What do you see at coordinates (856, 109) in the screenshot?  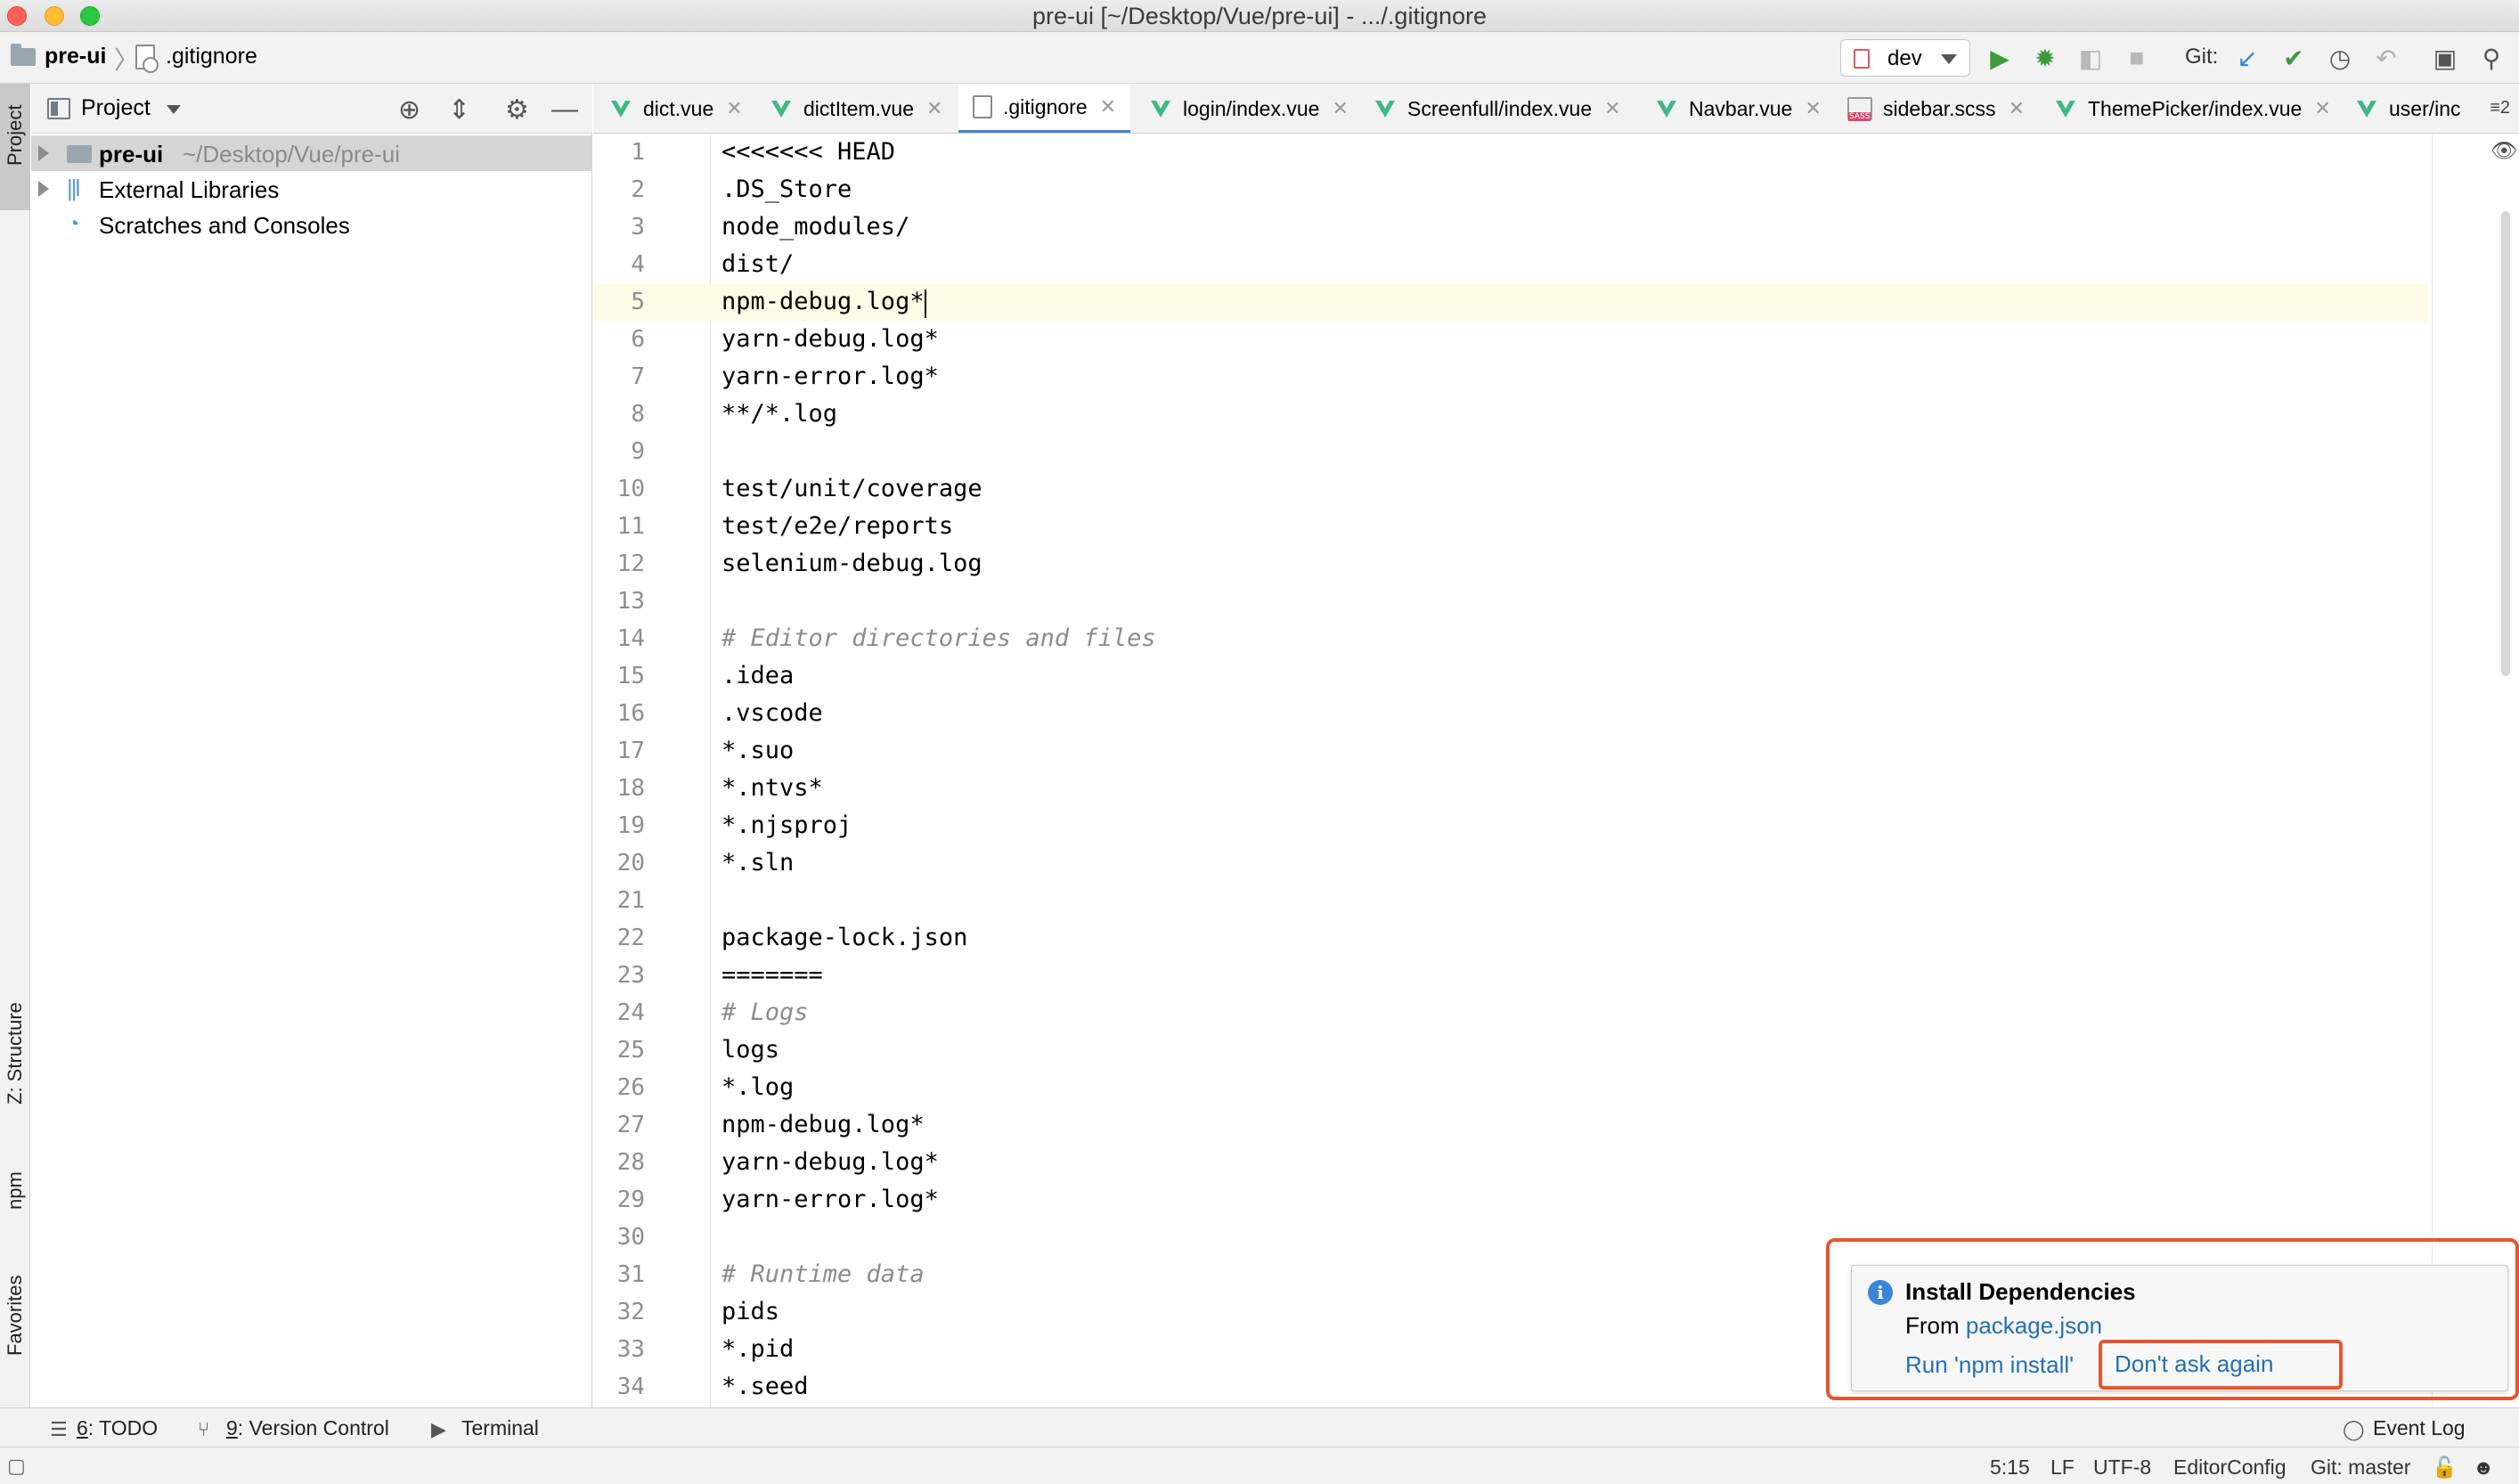 I see `tab-dictitem-vue: dictItem.vue ✕` at bounding box center [856, 109].